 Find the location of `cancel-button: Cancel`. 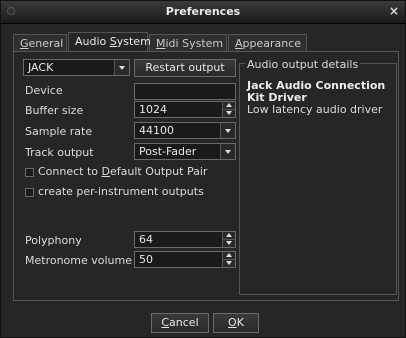

cancel-button: Cancel is located at coordinates (180, 323).